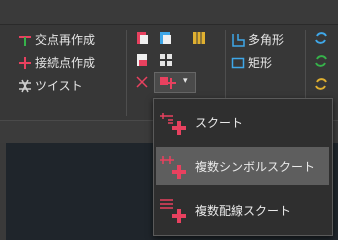  I want to click on recreate-intersection-label: 交点再作成, so click(65, 40).